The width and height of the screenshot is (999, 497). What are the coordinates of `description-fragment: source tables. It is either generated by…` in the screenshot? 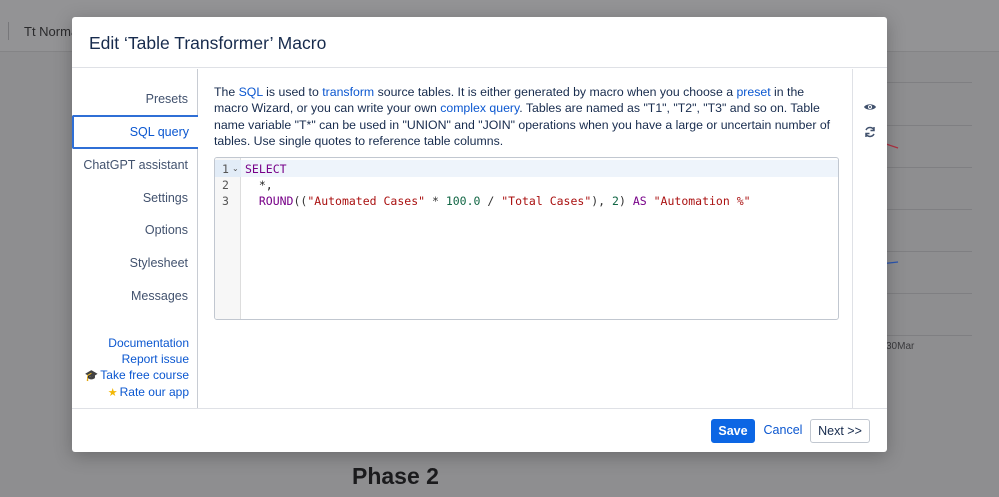 It's located at (555, 92).